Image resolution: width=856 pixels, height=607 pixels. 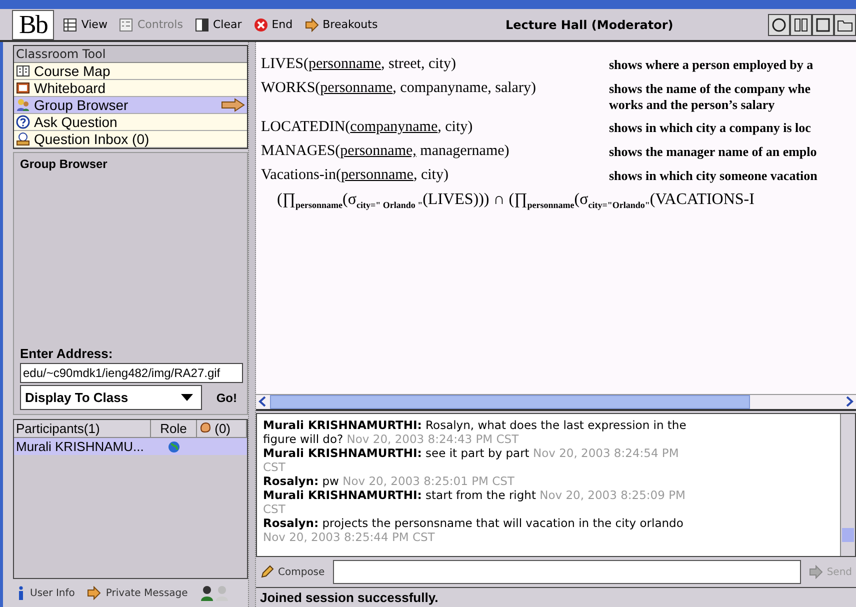 What do you see at coordinates (137, 593) in the screenshot?
I see `private-message-button: Private Message` at bounding box center [137, 593].